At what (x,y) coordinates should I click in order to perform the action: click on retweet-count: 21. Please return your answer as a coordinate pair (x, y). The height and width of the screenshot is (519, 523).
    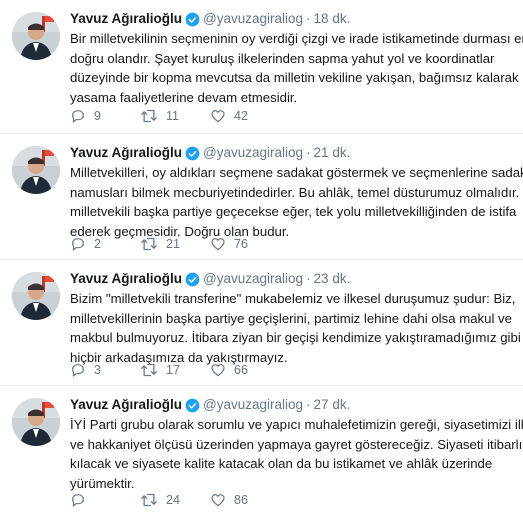
    Looking at the image, I should click on (173, 244).